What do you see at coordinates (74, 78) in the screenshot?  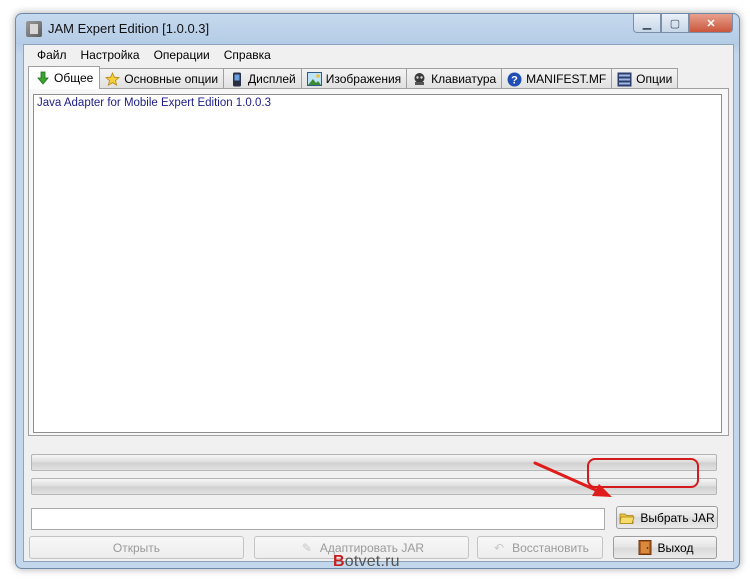 I see `tab-general-label: Общее` at bounding box center [74, 78].